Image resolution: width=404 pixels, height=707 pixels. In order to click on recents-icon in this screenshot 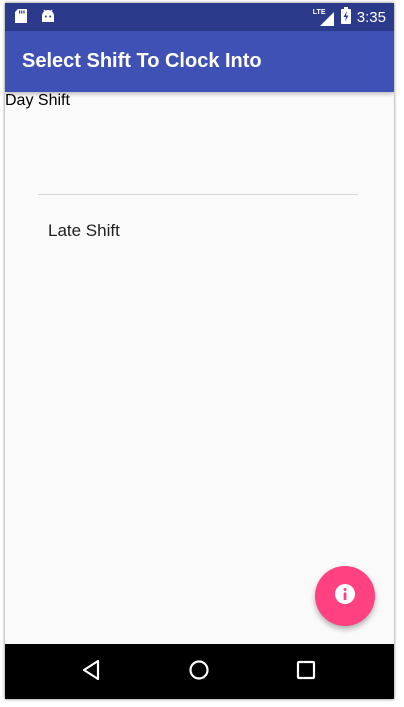, I will do `click(306, 672)`.